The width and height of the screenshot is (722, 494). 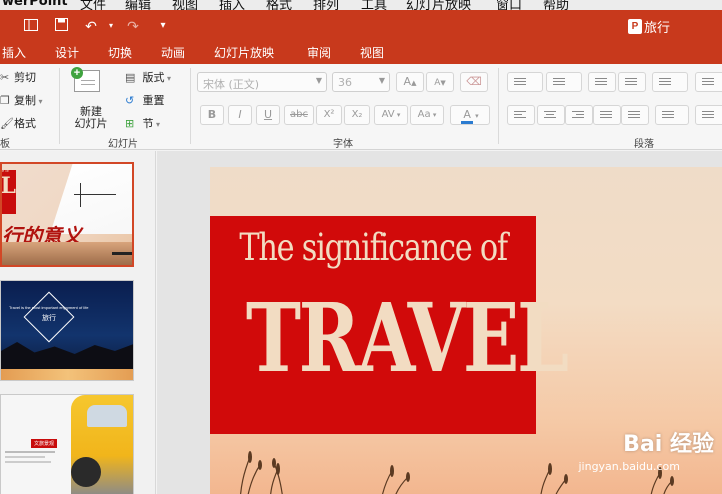 I want to click on decrease-indent-button, so click(x=602, y=82).